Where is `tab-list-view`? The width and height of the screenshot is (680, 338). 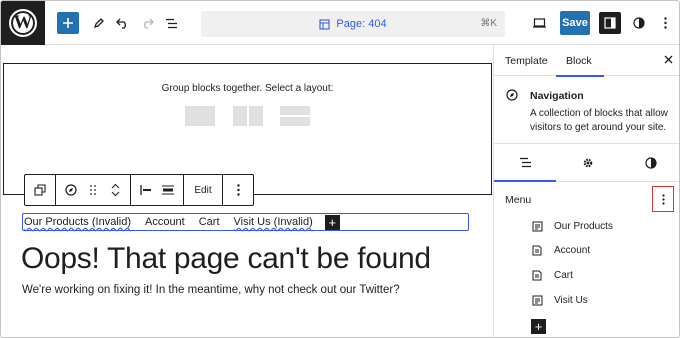
tab-list-view is located at coordinates (525, 163).